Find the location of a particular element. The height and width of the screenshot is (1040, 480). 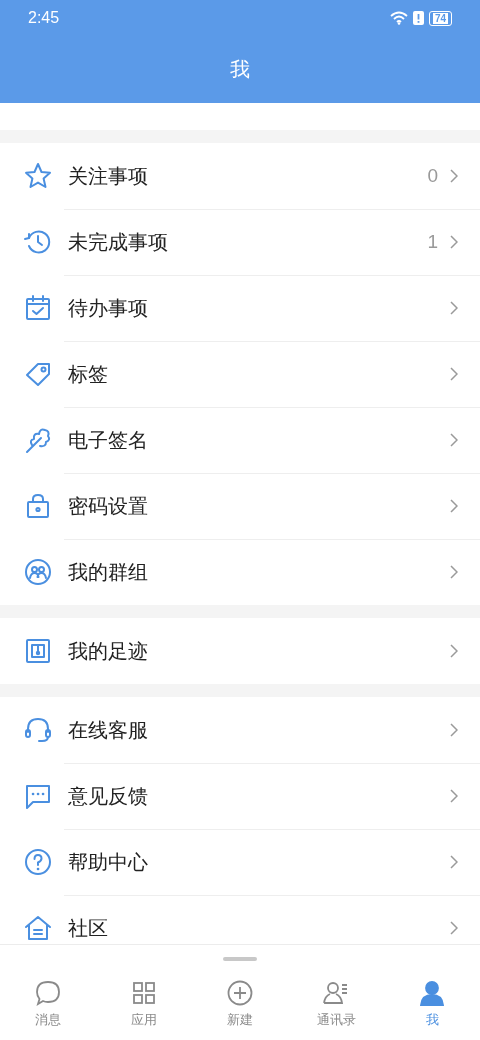

plus-icon is located at coordinates (240, 993).